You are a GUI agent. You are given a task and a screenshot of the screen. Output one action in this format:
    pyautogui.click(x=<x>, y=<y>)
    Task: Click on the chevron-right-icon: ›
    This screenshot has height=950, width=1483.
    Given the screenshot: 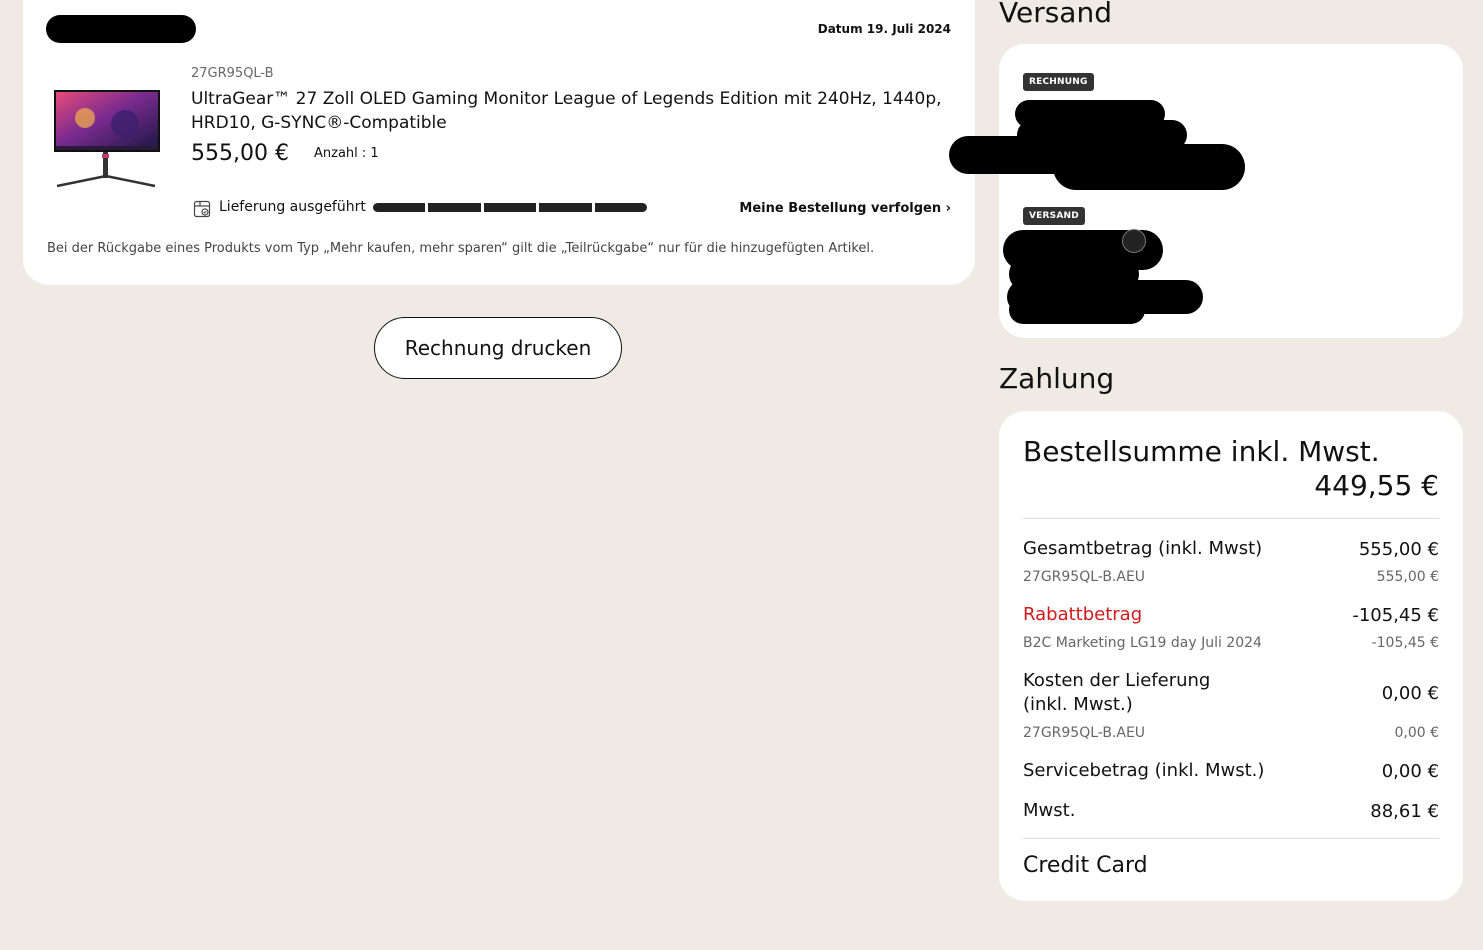 What is the action you would take?
    pyautogui.click(x=948, y=208)
    